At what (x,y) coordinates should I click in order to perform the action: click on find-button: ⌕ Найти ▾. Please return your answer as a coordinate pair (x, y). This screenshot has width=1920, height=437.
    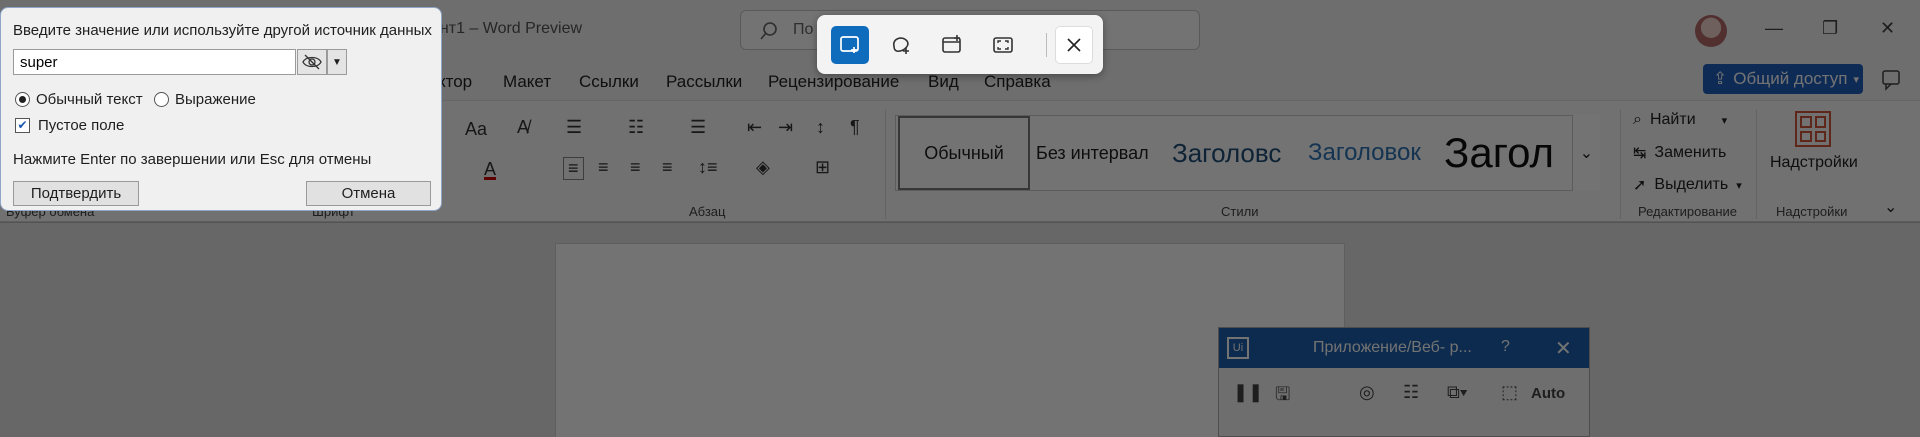
    Looking at the image, I should click on (1680, 120).